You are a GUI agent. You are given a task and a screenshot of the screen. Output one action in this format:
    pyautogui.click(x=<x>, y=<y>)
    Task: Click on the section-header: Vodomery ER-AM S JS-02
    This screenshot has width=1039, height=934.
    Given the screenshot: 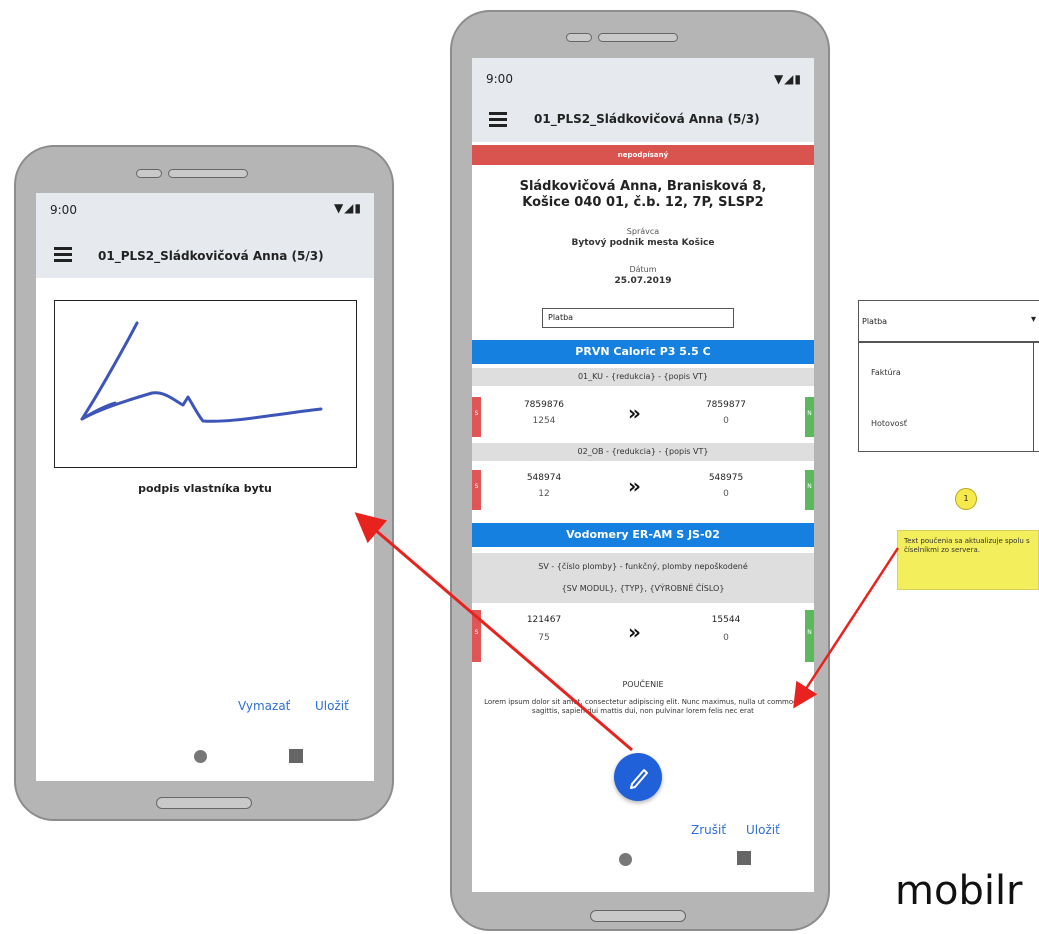 What is the action you would take?
    pyautogui.click(x=643, y=535)
    